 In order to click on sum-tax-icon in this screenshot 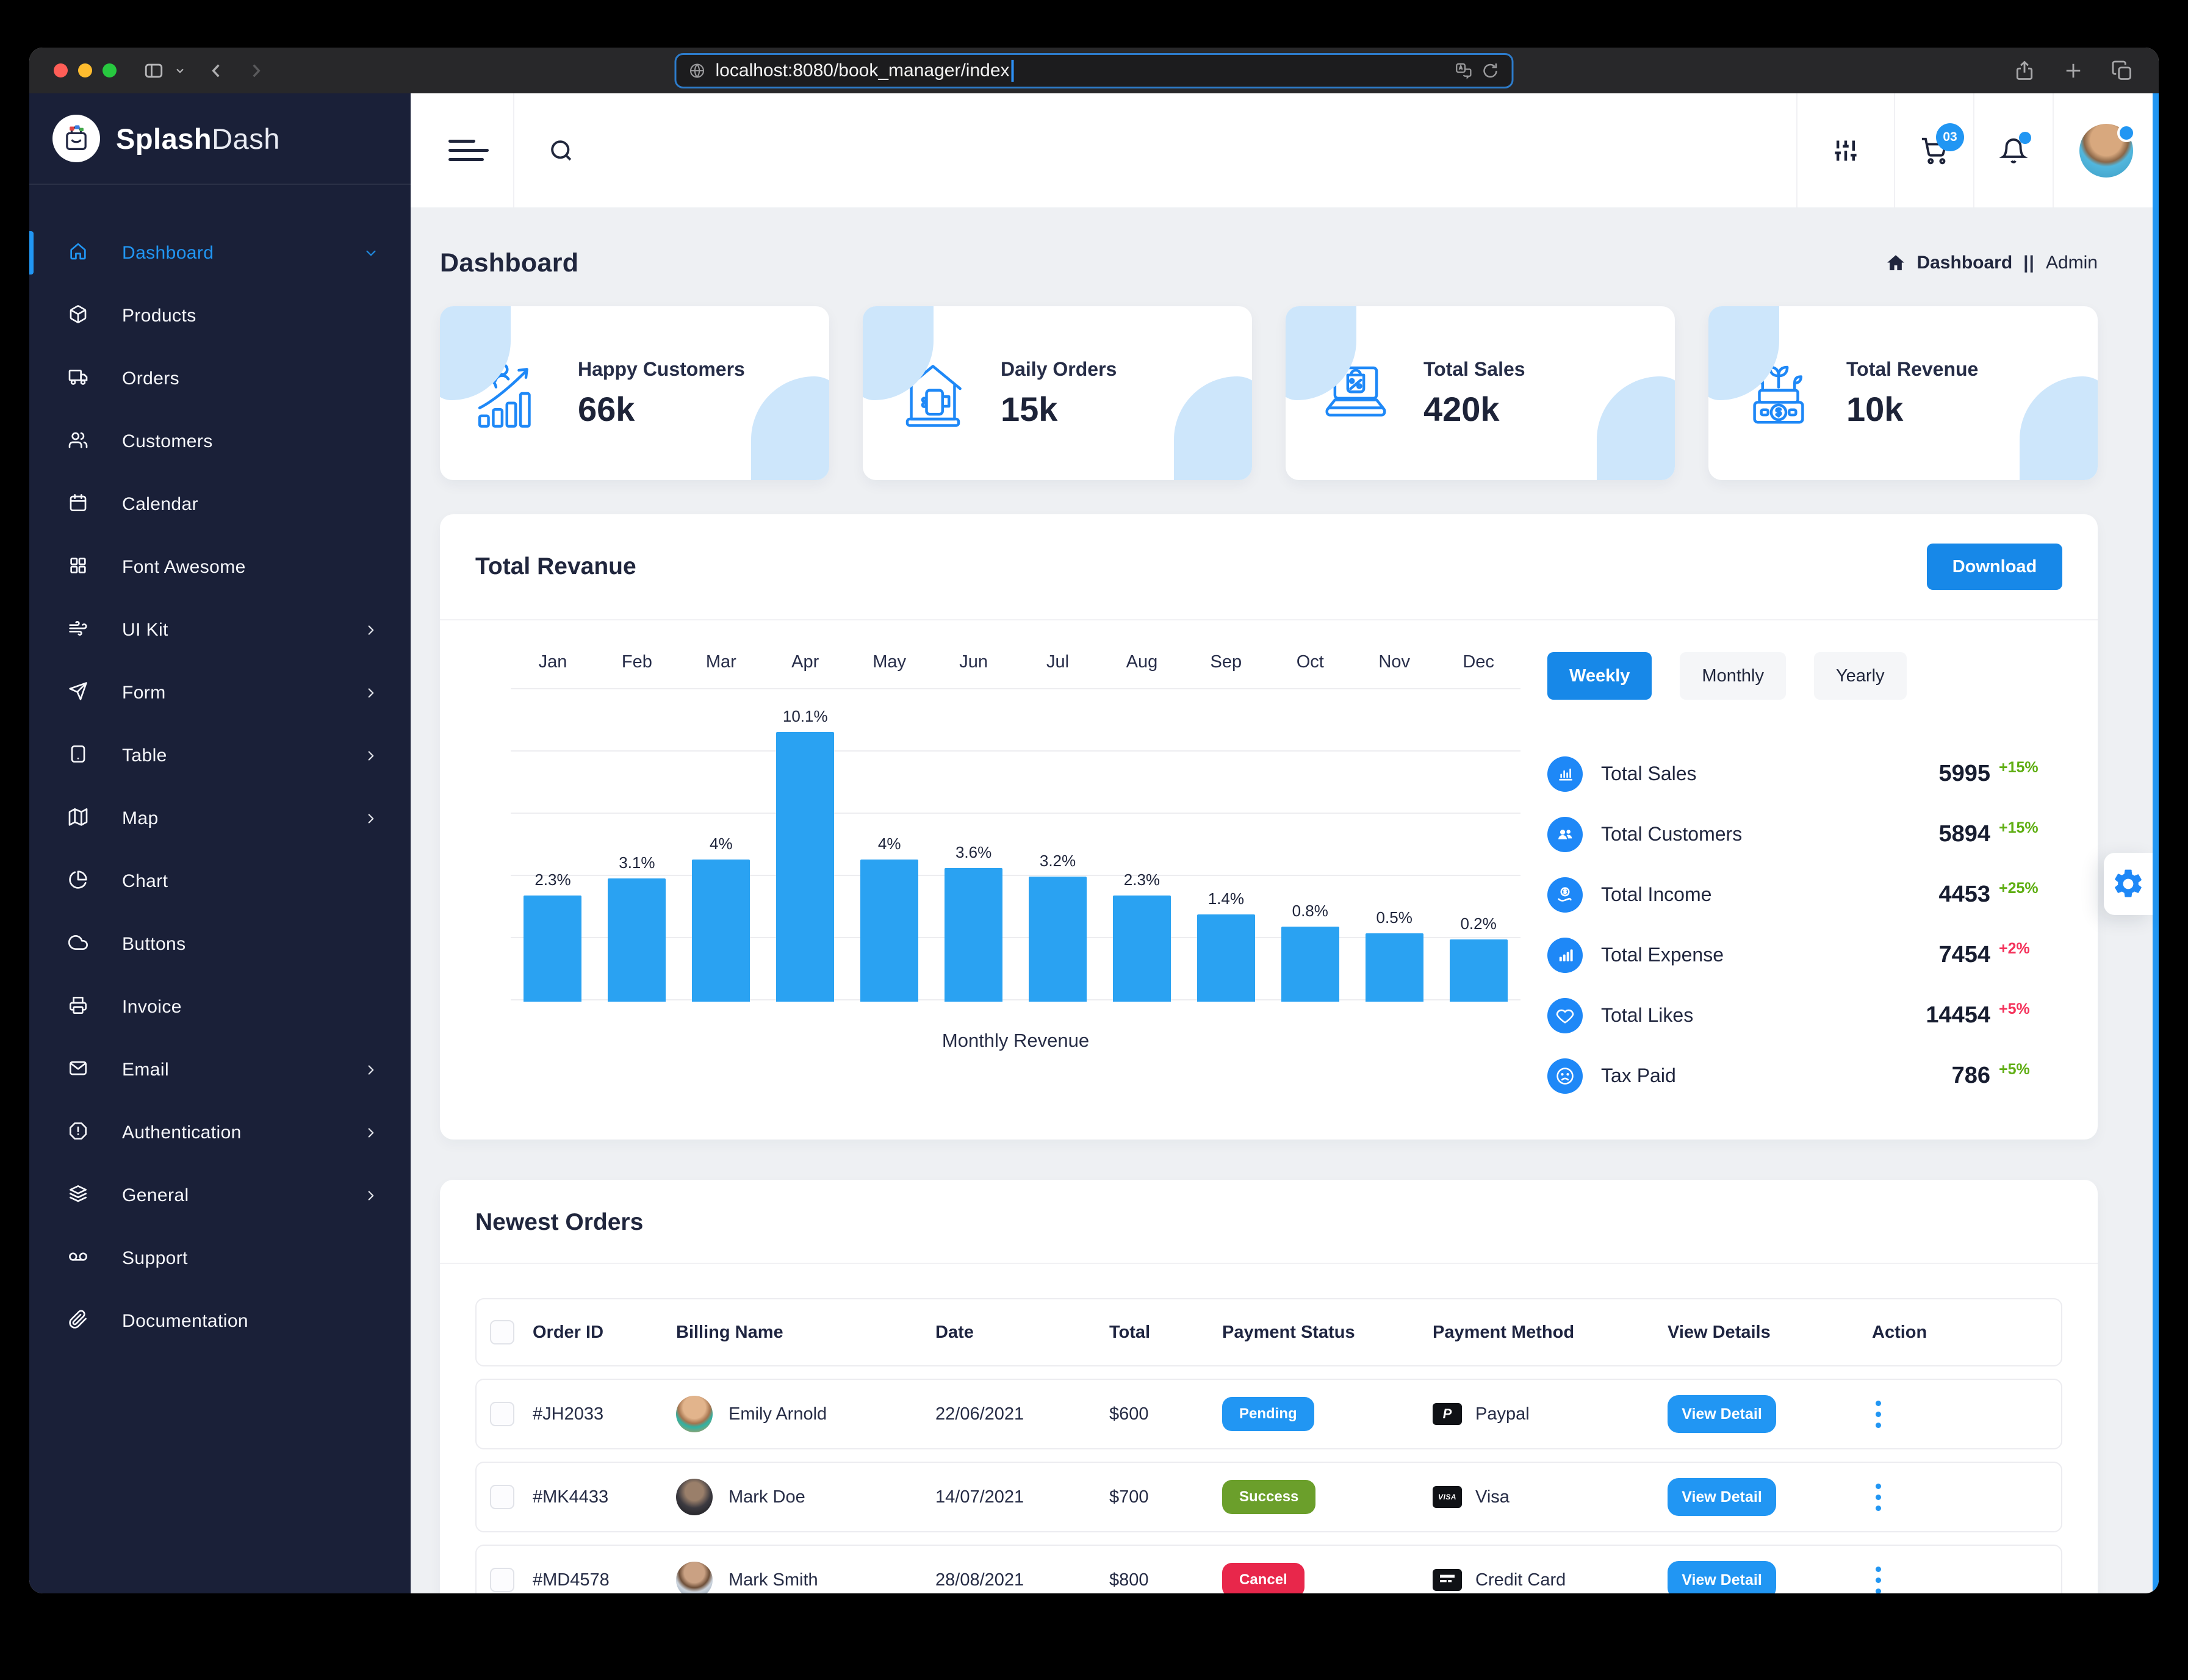, I will do `click(1565, 1076)`.